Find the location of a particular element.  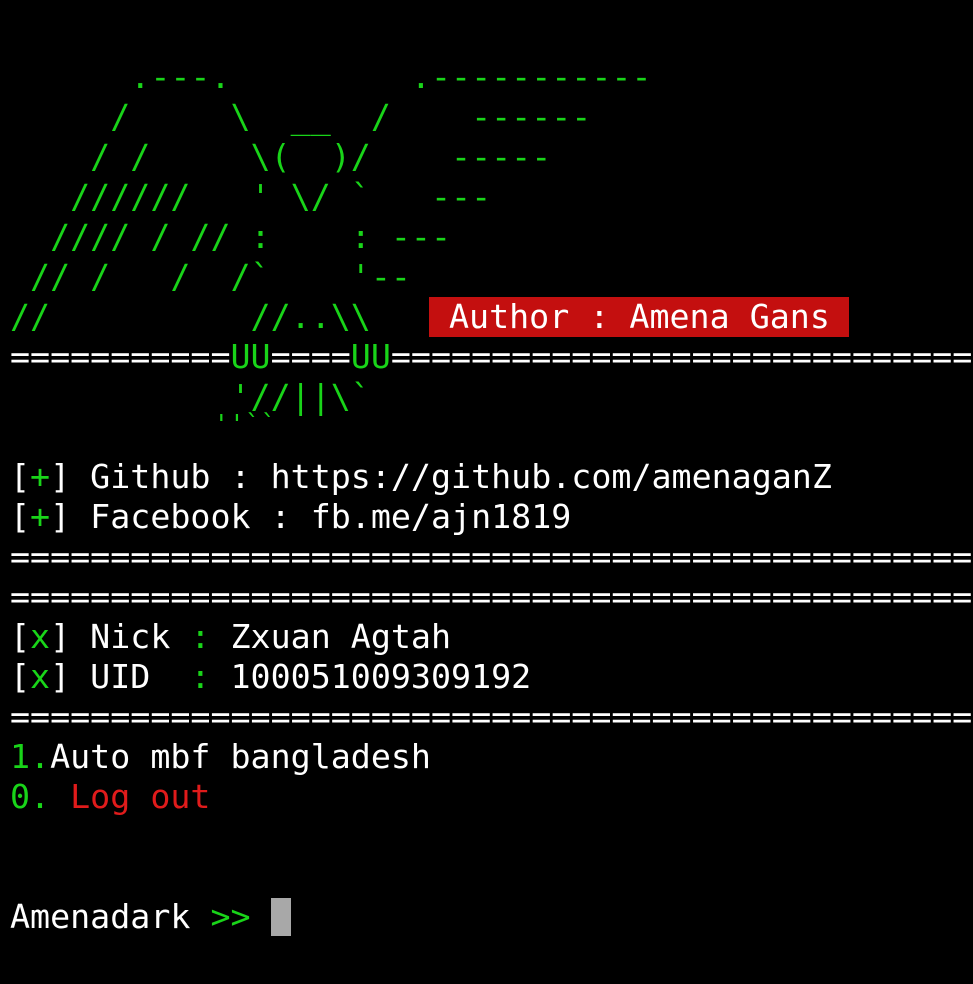

ascii-art-line: //// / // : : --- is located at coordinates (231, 236).